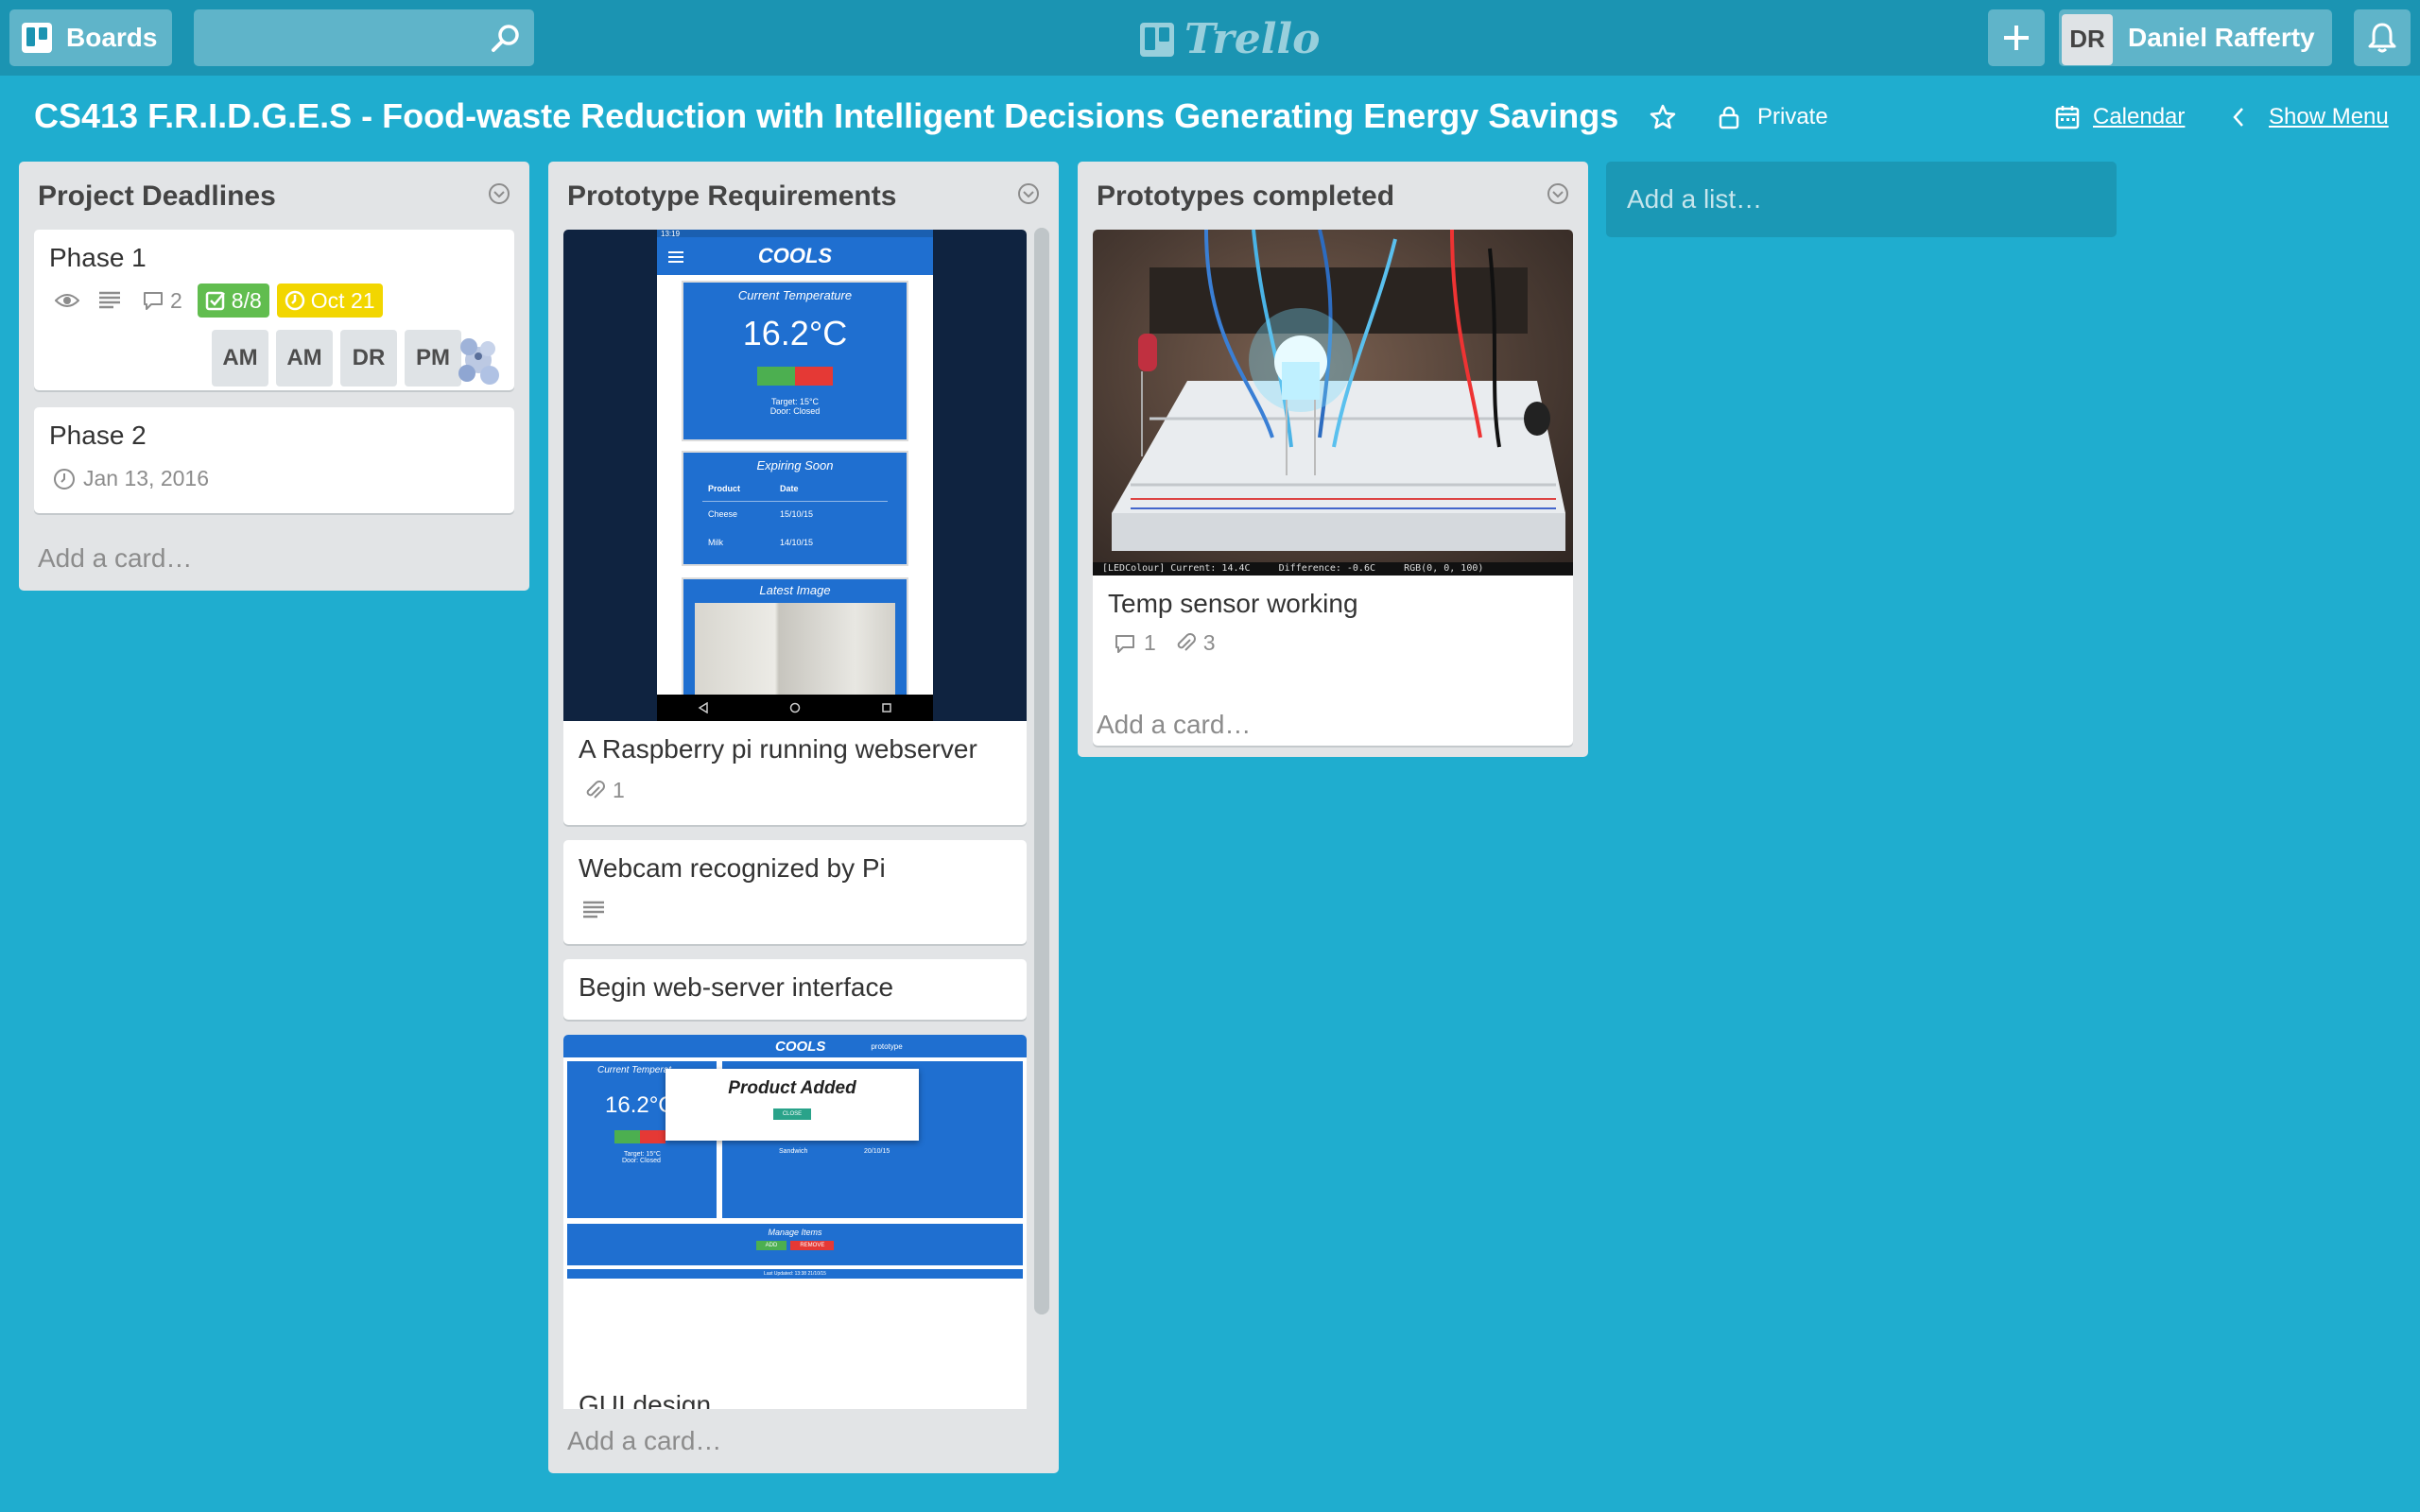 This screenshot has height=1512, width=2420. What do you see at coordinates (329, 301) in the screenshot?
I see `due-date-badge: Oct 21` at bounding box center [329, 301].